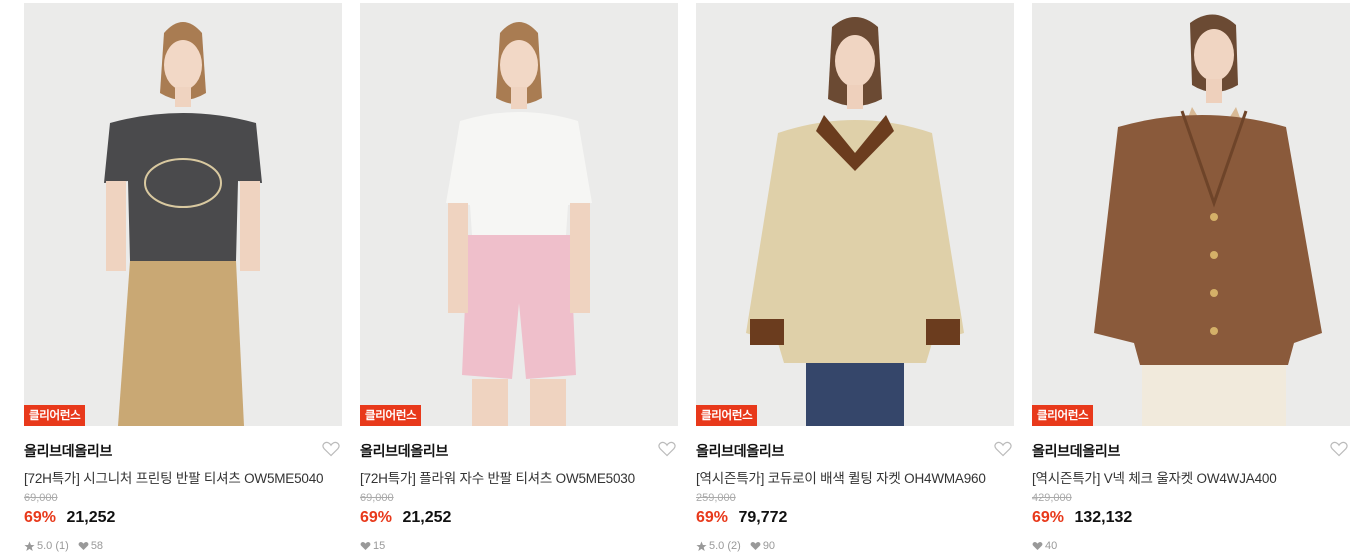  What do you see at coordinates (841, 477) in the screenshot?
I see `product-title: [역시즌특가] 코듀로이 배색 퀼팅 자켓 OH4WMA960` at bounding box center [841, 477].